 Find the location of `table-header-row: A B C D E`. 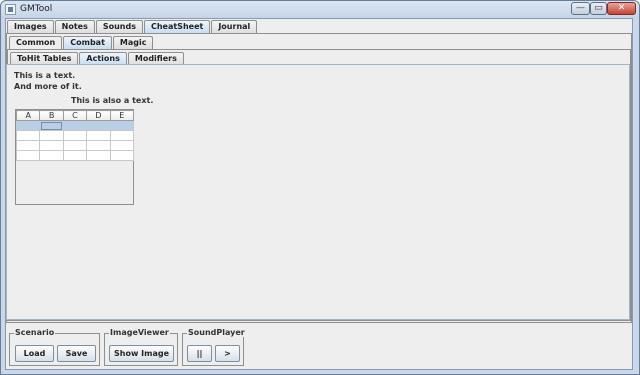

table-header-row: A B C D E is located at coordinates (75, 115).